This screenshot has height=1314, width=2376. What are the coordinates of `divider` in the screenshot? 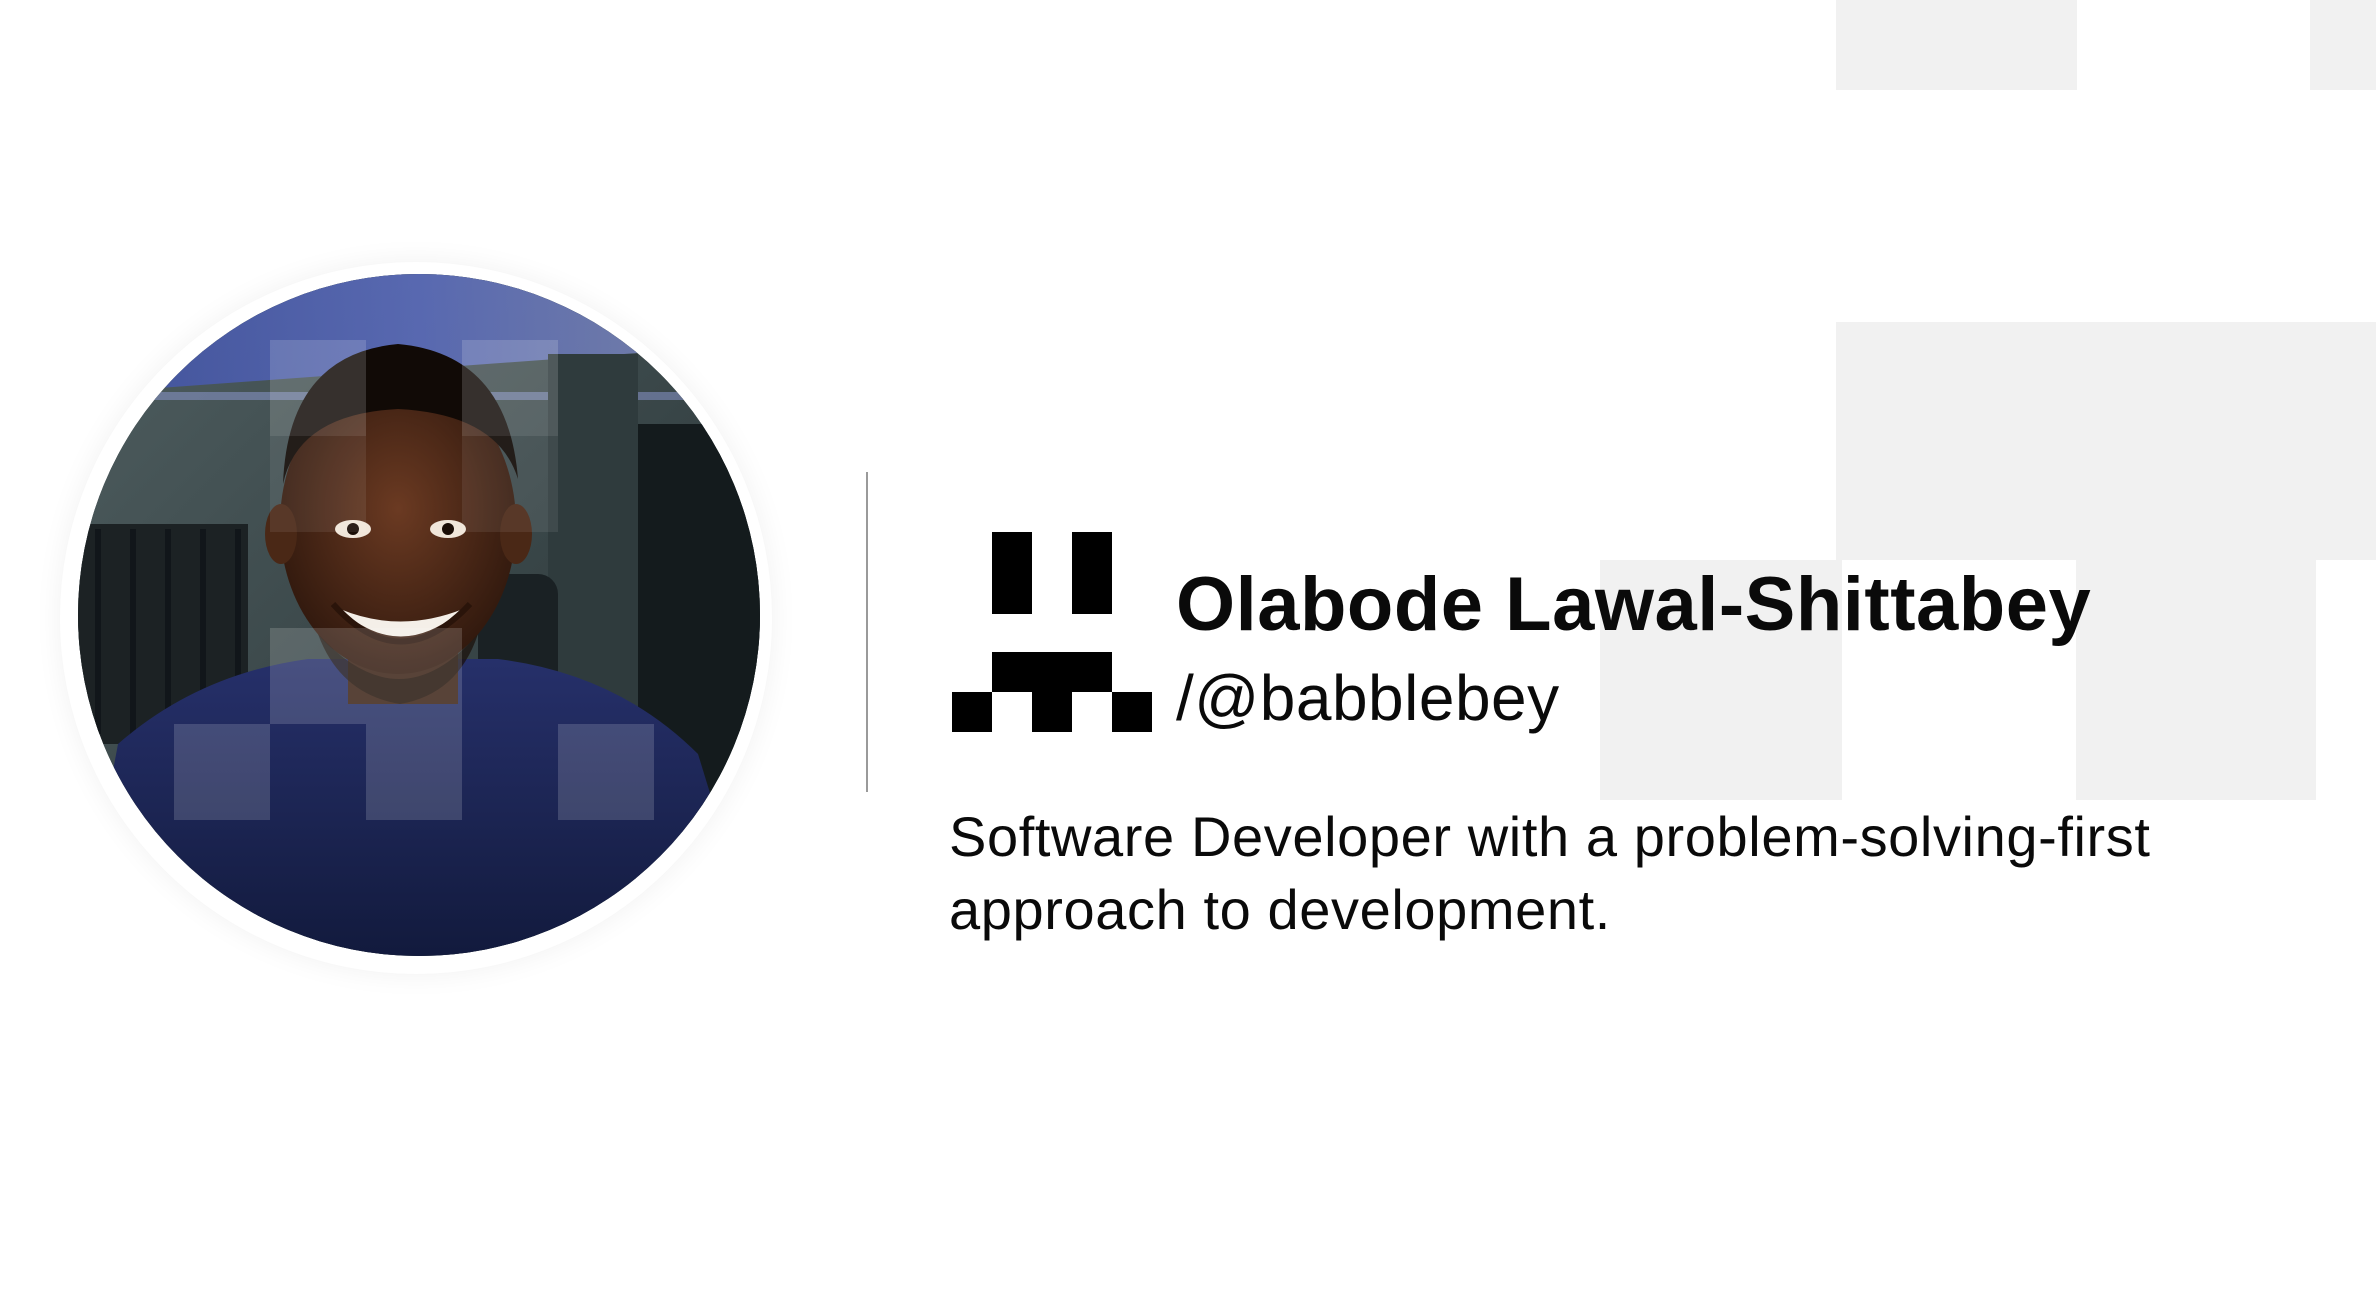 It's located at (867, 632).